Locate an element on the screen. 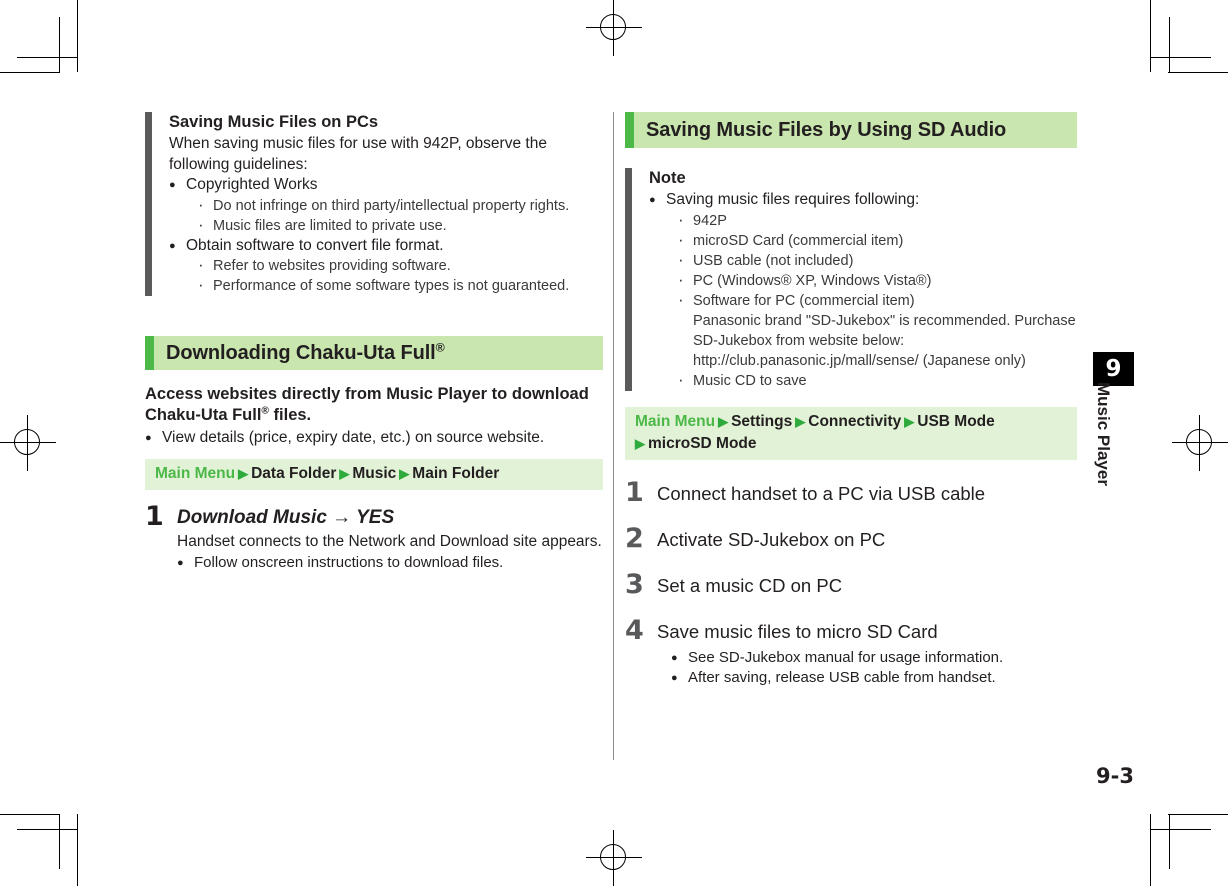 This screenshot has width=1228, height=886. step-number: 4 is located at coordinates (634, 630).